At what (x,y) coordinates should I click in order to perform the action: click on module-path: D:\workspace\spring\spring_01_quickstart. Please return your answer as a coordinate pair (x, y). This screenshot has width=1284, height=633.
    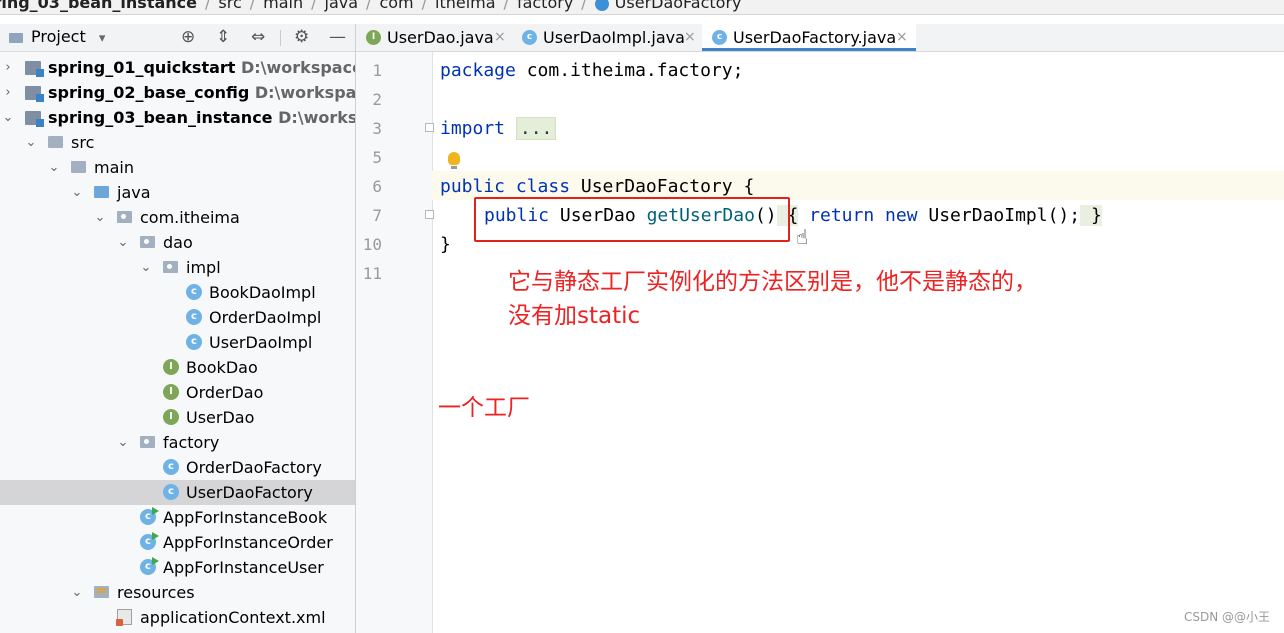
    Looking at the image, I should click on (297, 67).